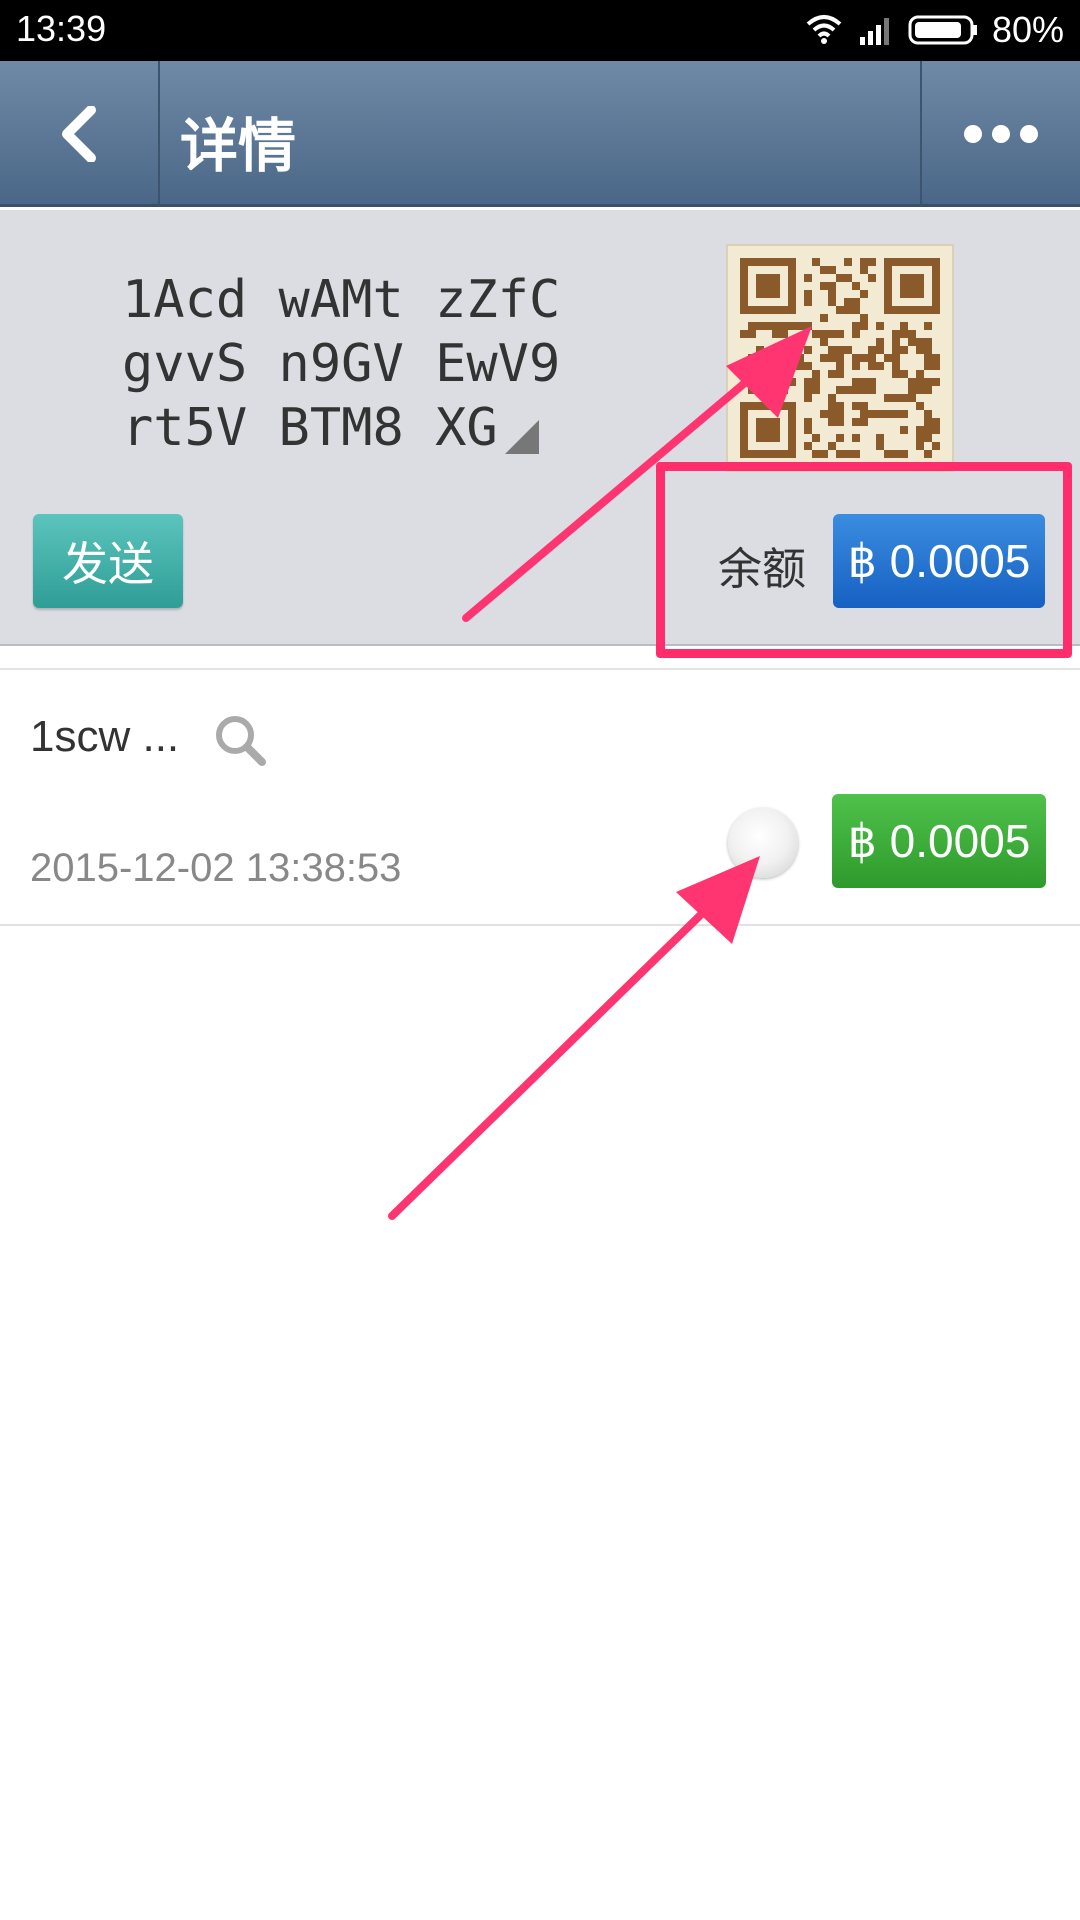 This screenshot has width=1080, height=1920. What do you see at coordinates (238, 146) in the screenshot?
I see `page-title: 详情` at bounding box center [238, 146].